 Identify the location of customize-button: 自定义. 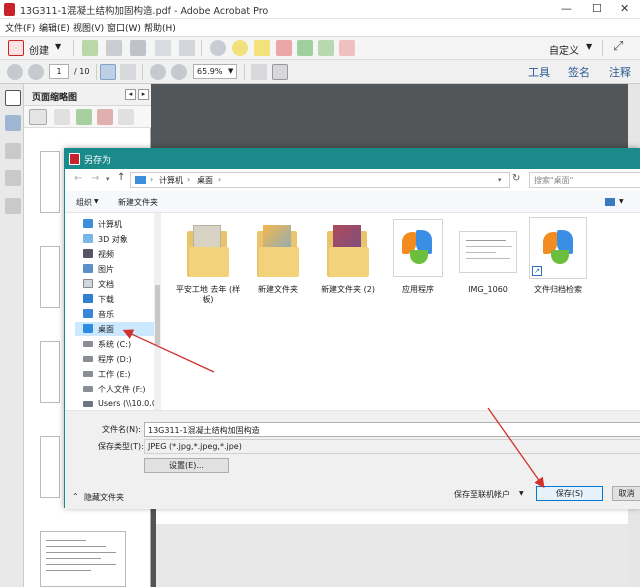
(564, 49).